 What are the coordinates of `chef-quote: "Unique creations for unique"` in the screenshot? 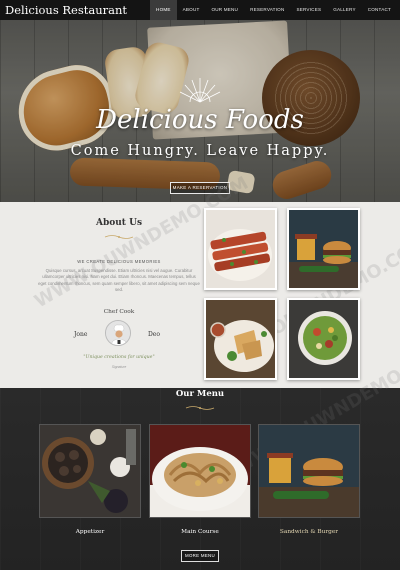 It's located at (119, 357).